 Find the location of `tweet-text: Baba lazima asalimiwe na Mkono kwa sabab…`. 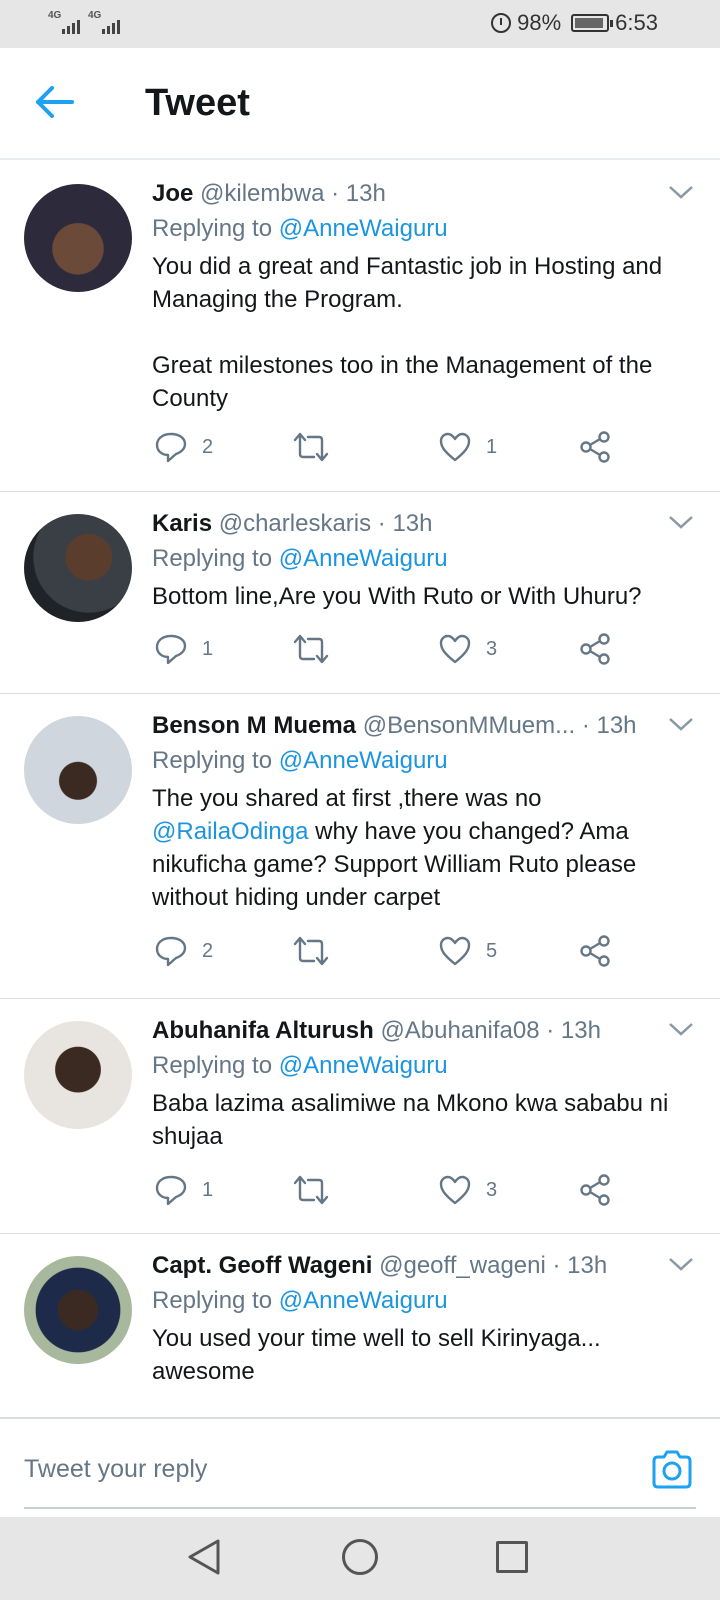

tweet-text: Baba lazima asalimiwe na Mkono kwa sabab… is located at coordinates (413, 1120).